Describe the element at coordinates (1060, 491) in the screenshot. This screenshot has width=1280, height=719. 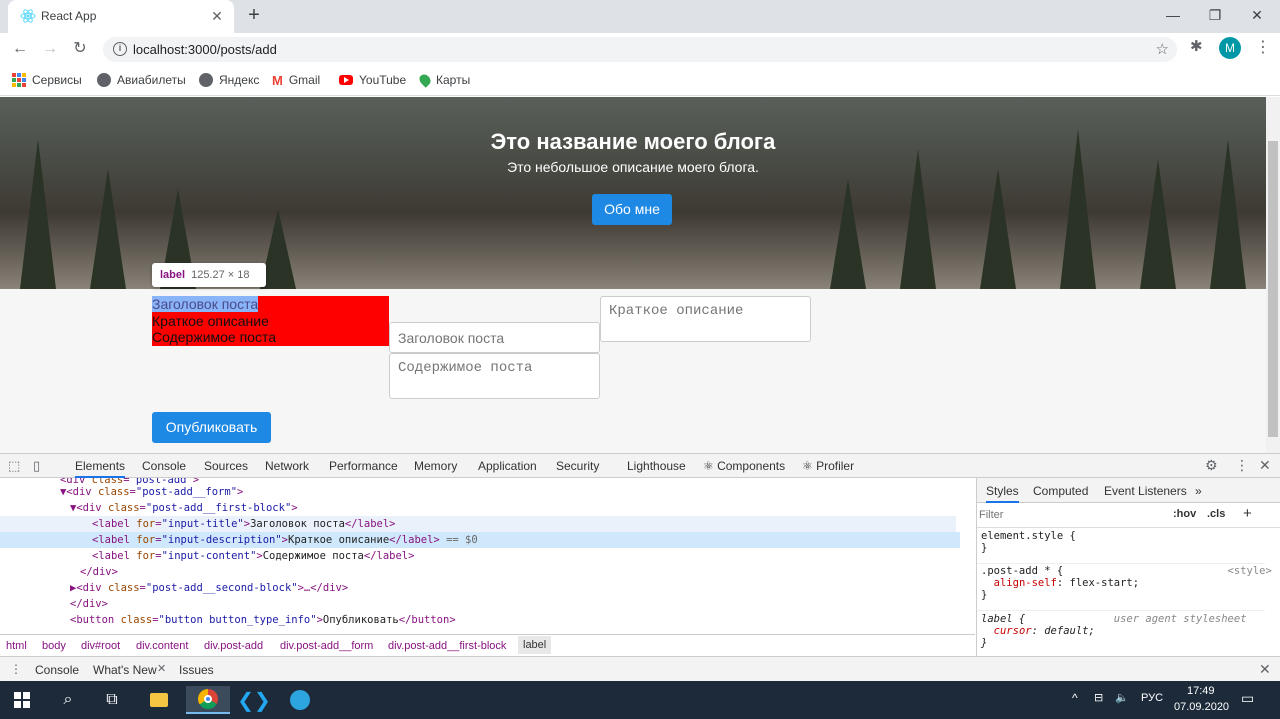
I see `tab-computed: Computed` at that location.